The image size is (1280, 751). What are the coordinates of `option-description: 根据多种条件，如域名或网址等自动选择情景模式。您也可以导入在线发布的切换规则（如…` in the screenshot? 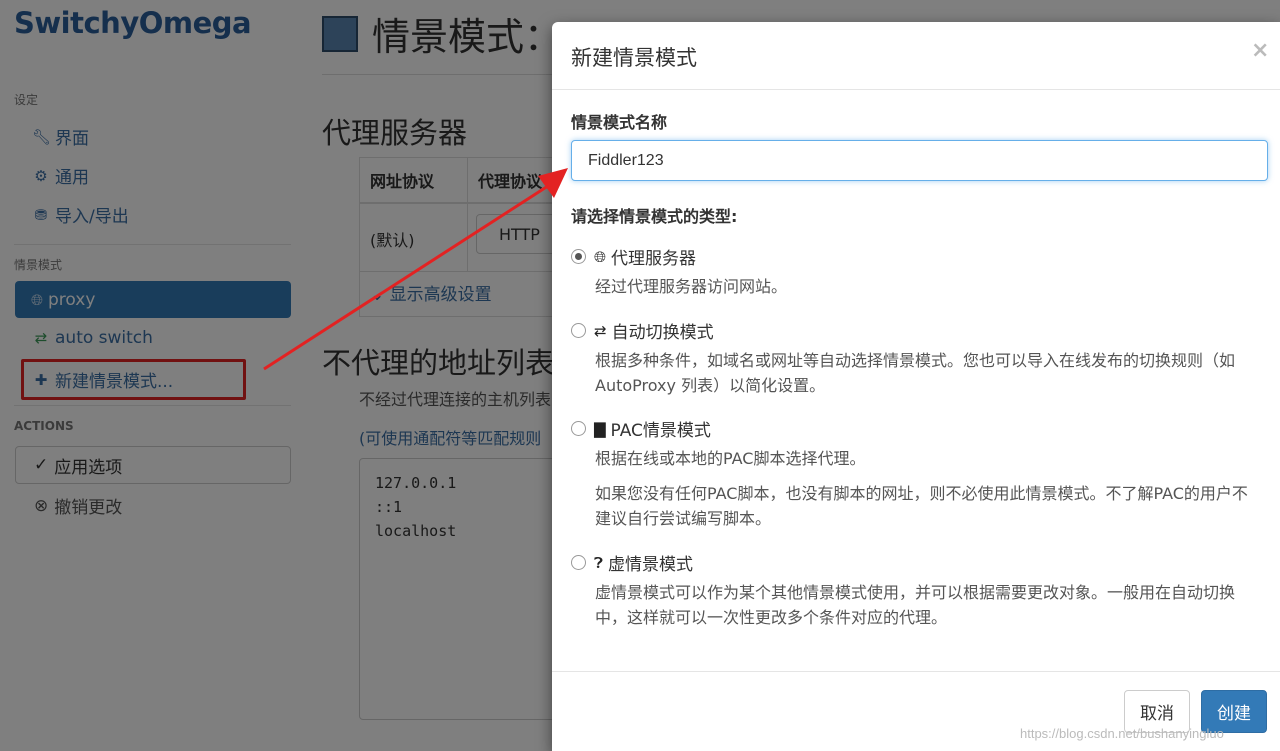 It's located at (915, 373).